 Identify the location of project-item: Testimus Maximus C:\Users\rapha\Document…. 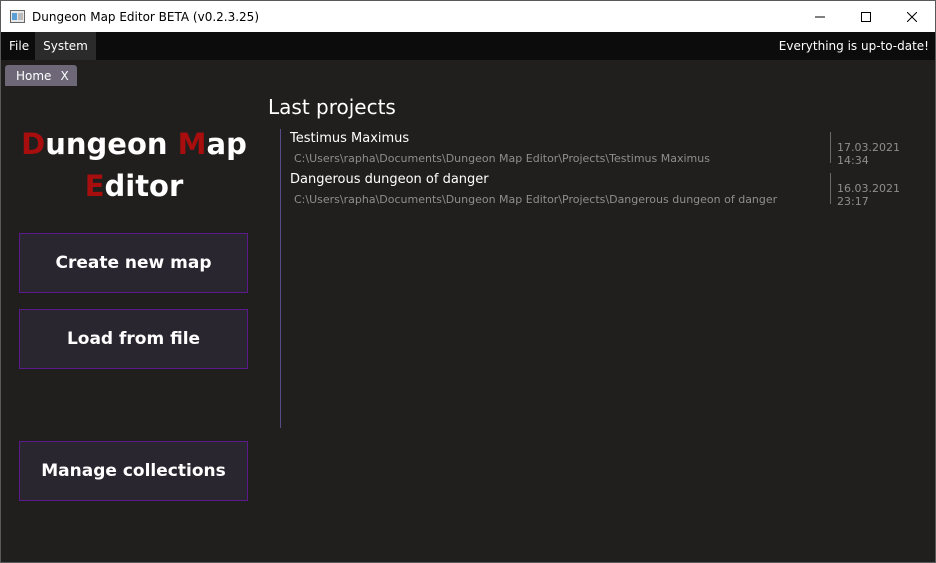
(605, 149).